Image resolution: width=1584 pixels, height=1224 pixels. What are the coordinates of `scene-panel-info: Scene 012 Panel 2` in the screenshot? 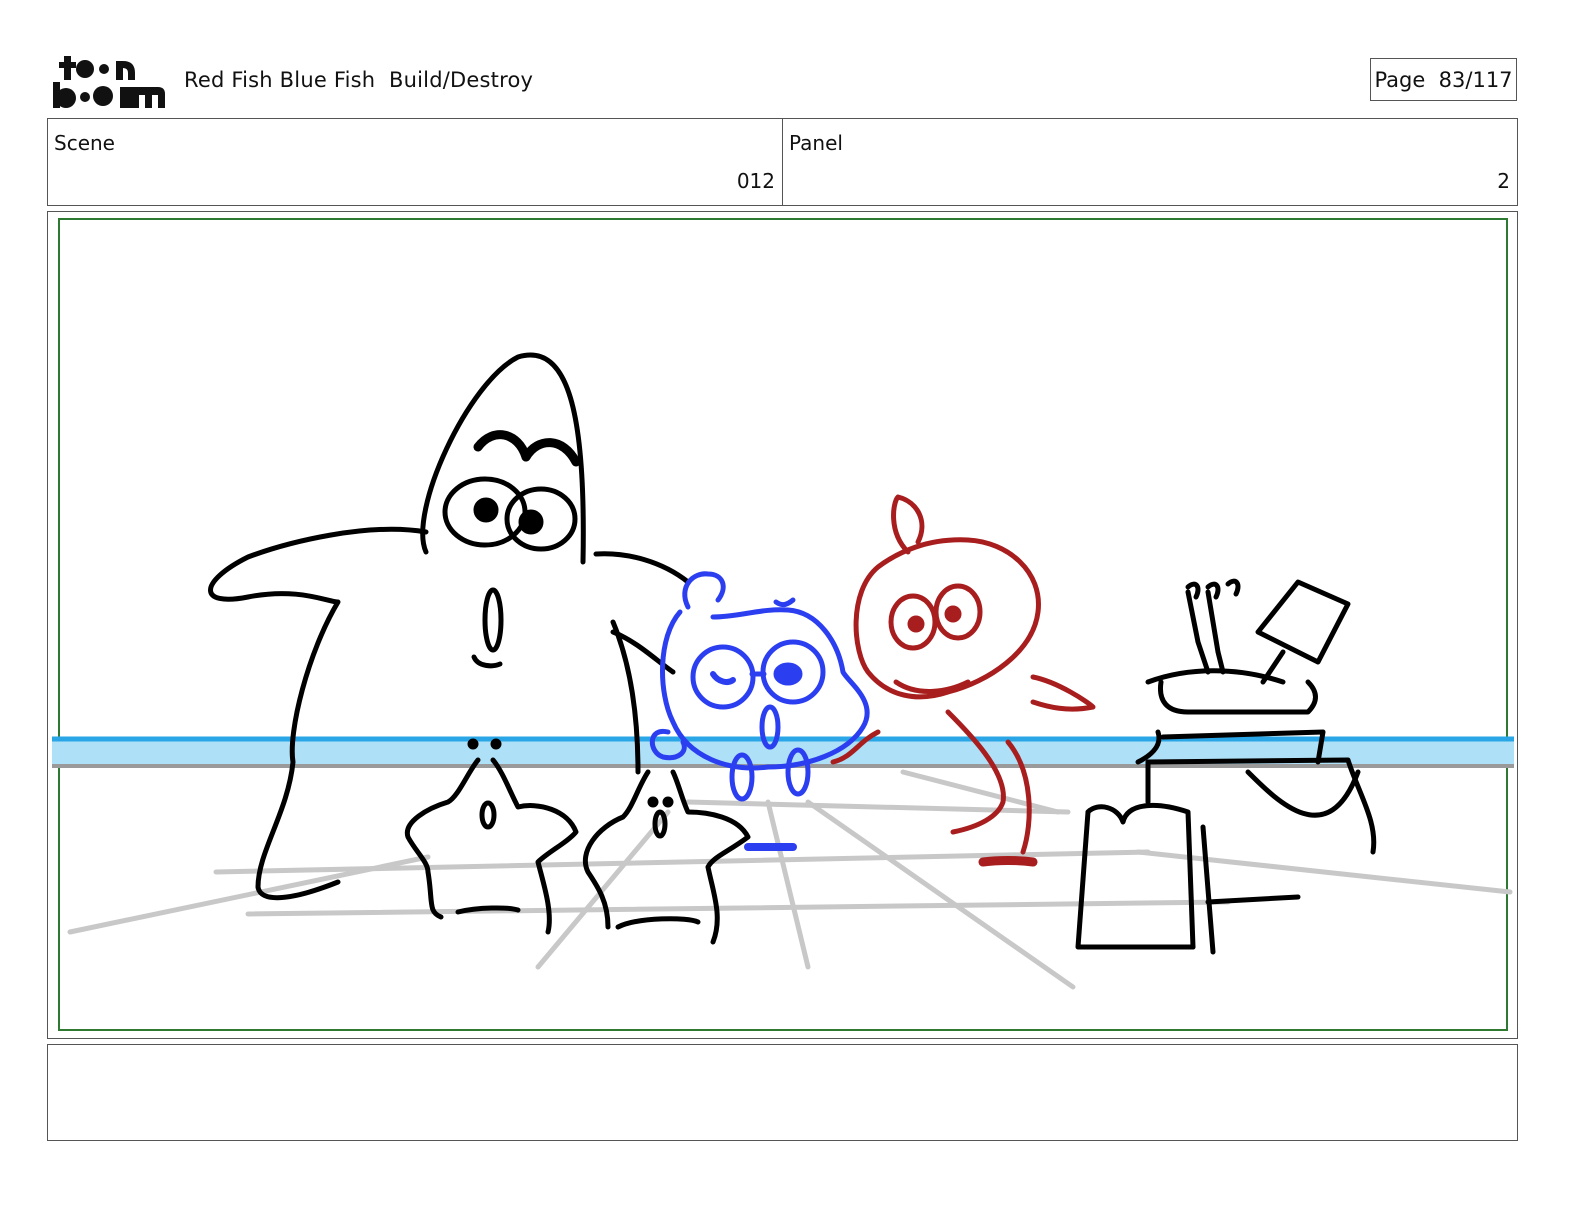 It's located at (782, 162).